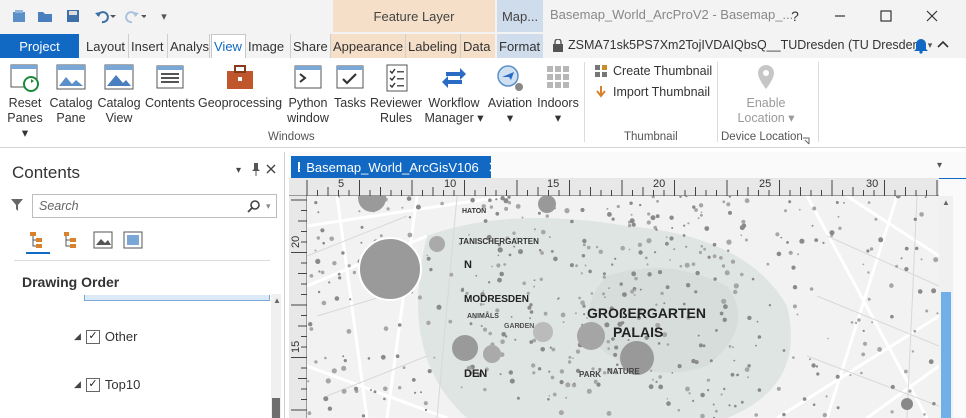 The image size is (966, 418). I want to click on pin-icon, so click(256, 169).